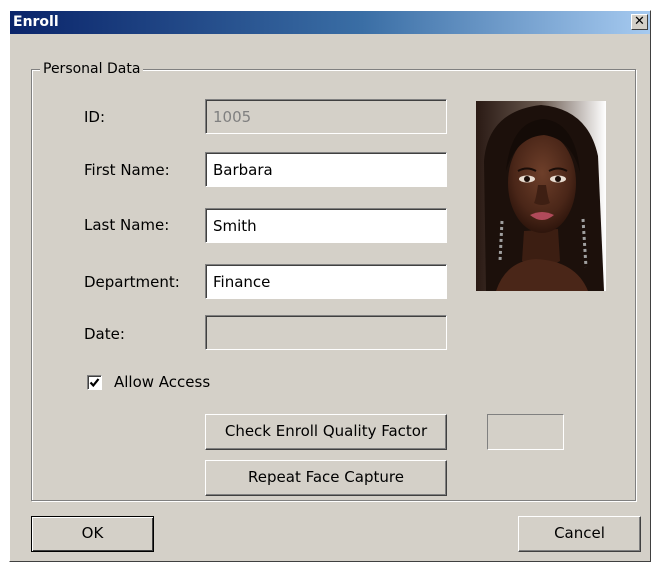  I want to click on repeat-capture-button: Repeat Face Capture, so click(326, 478).